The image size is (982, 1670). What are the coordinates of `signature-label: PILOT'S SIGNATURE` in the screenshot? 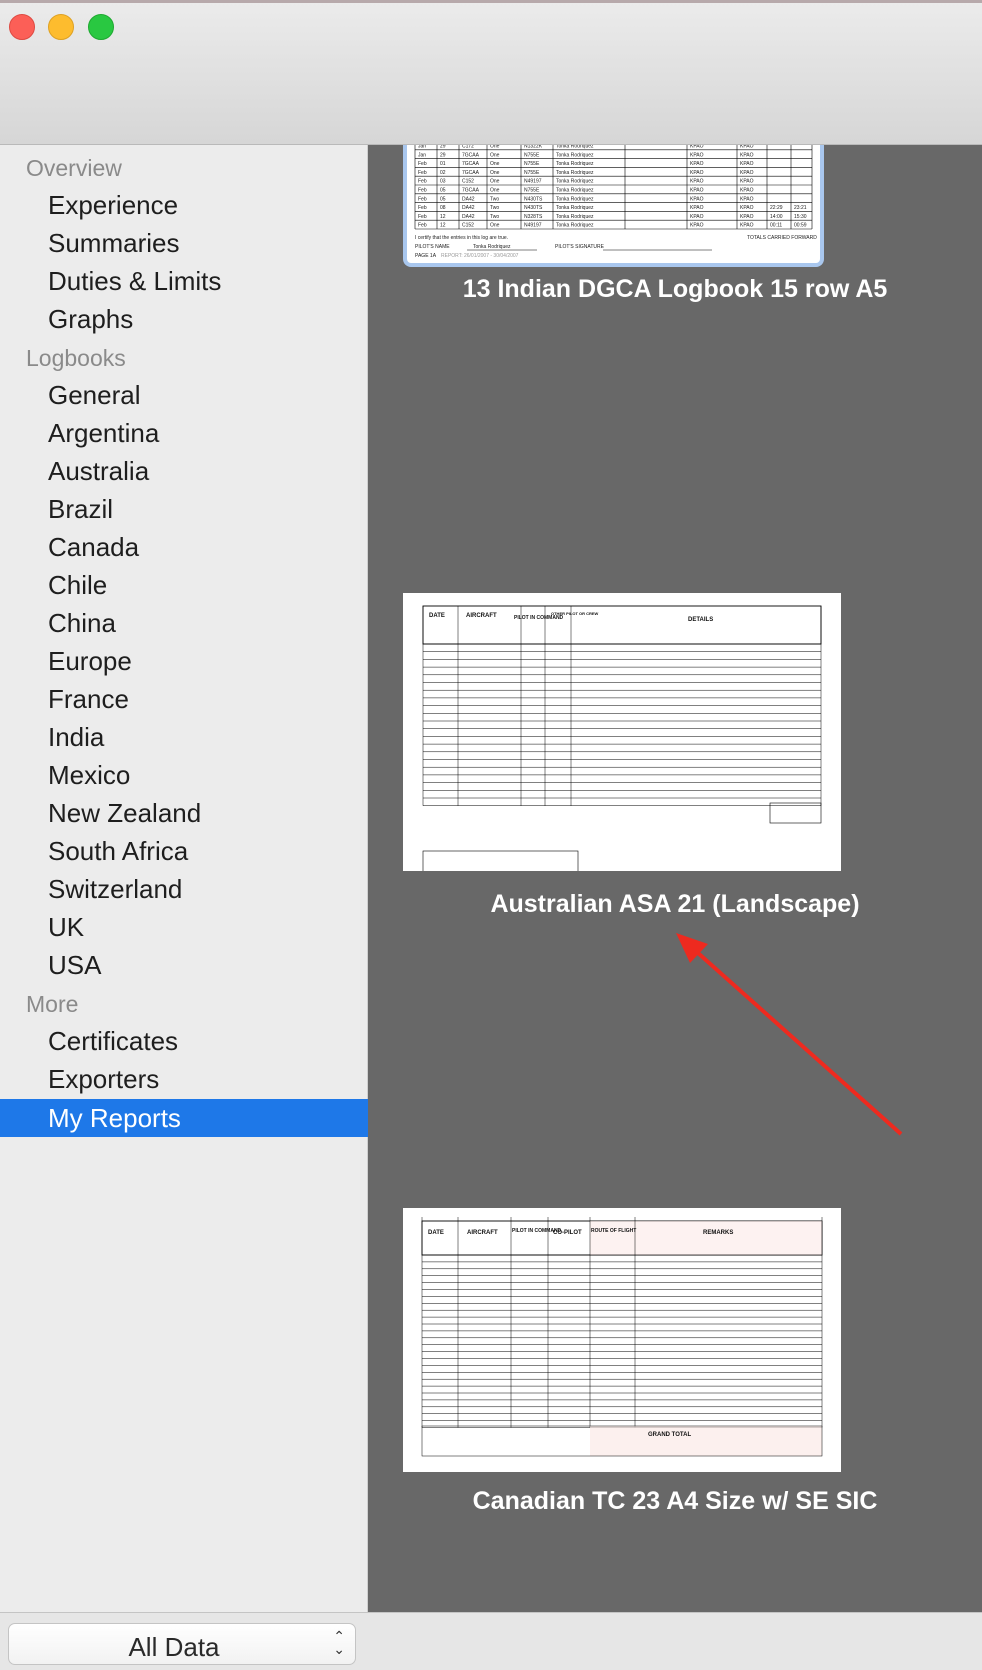 It's located at (580, 247).